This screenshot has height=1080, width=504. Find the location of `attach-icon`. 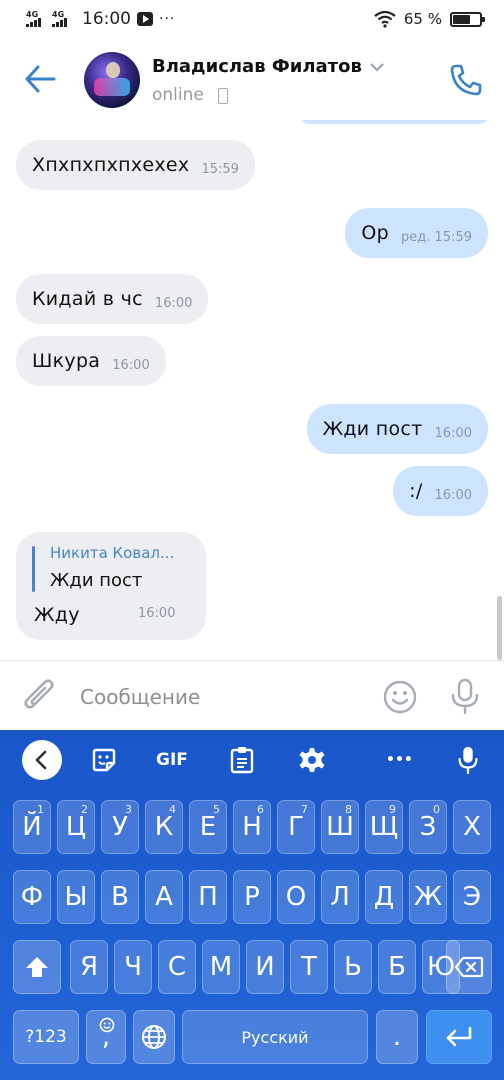

attach-icon is located at coordinates (39, 696).